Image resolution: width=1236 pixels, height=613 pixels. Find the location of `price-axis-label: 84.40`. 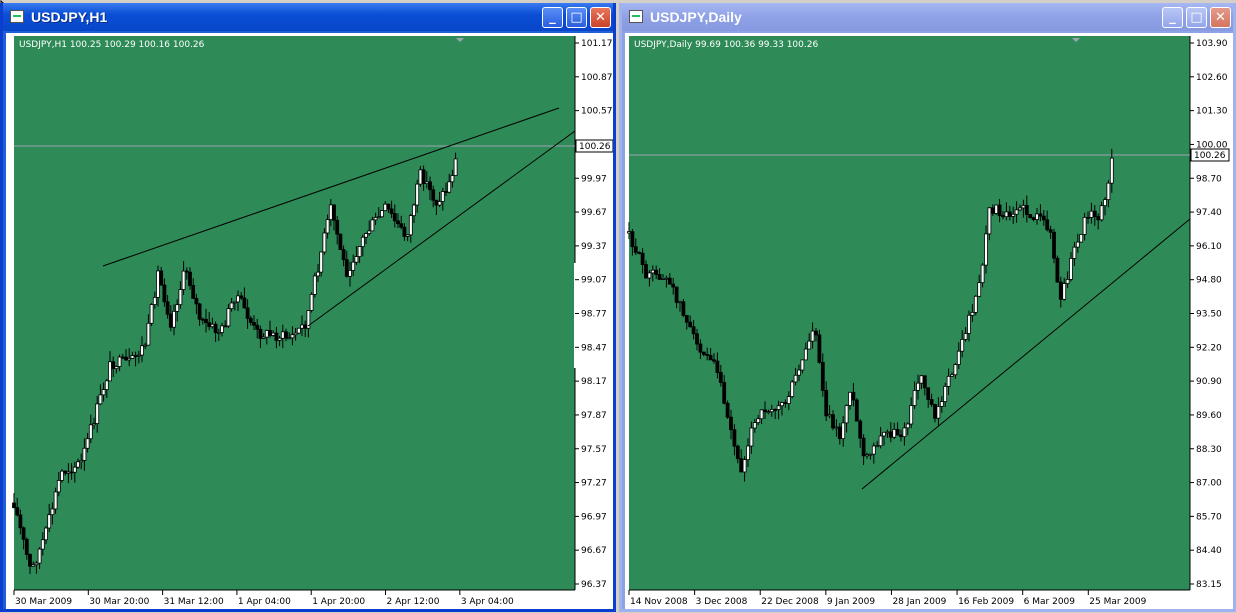

price-axis-label: 84.40 is located at coordinates (1209, 551).